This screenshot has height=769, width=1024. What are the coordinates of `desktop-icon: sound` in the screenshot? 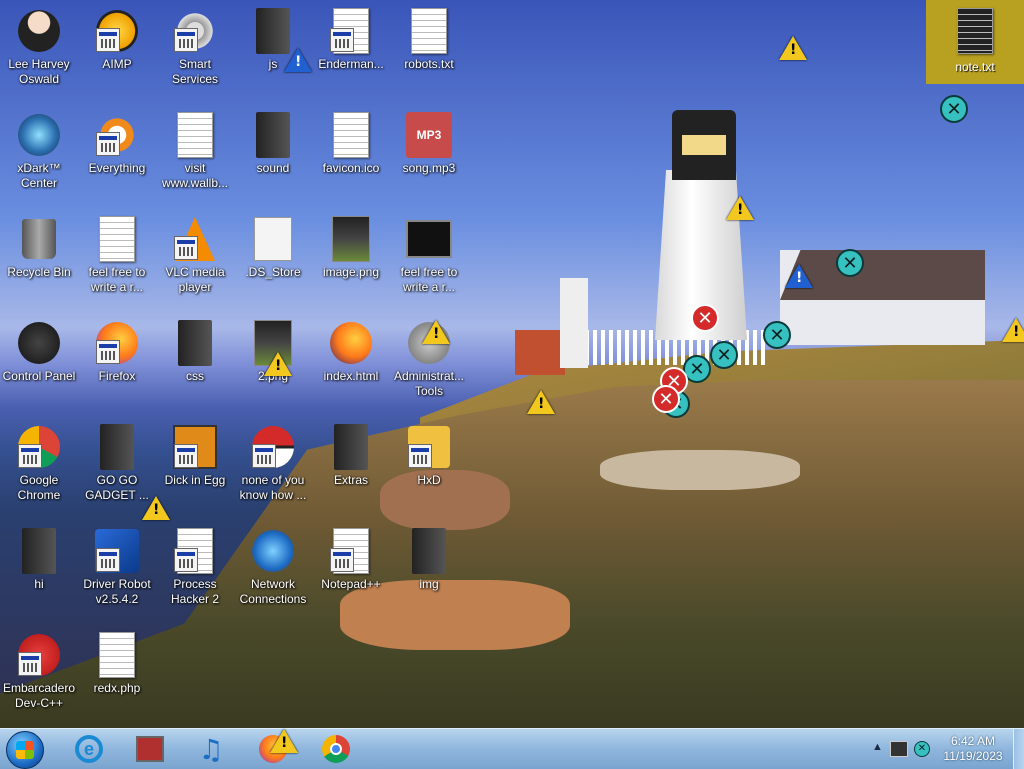 It's located at (273, 144).